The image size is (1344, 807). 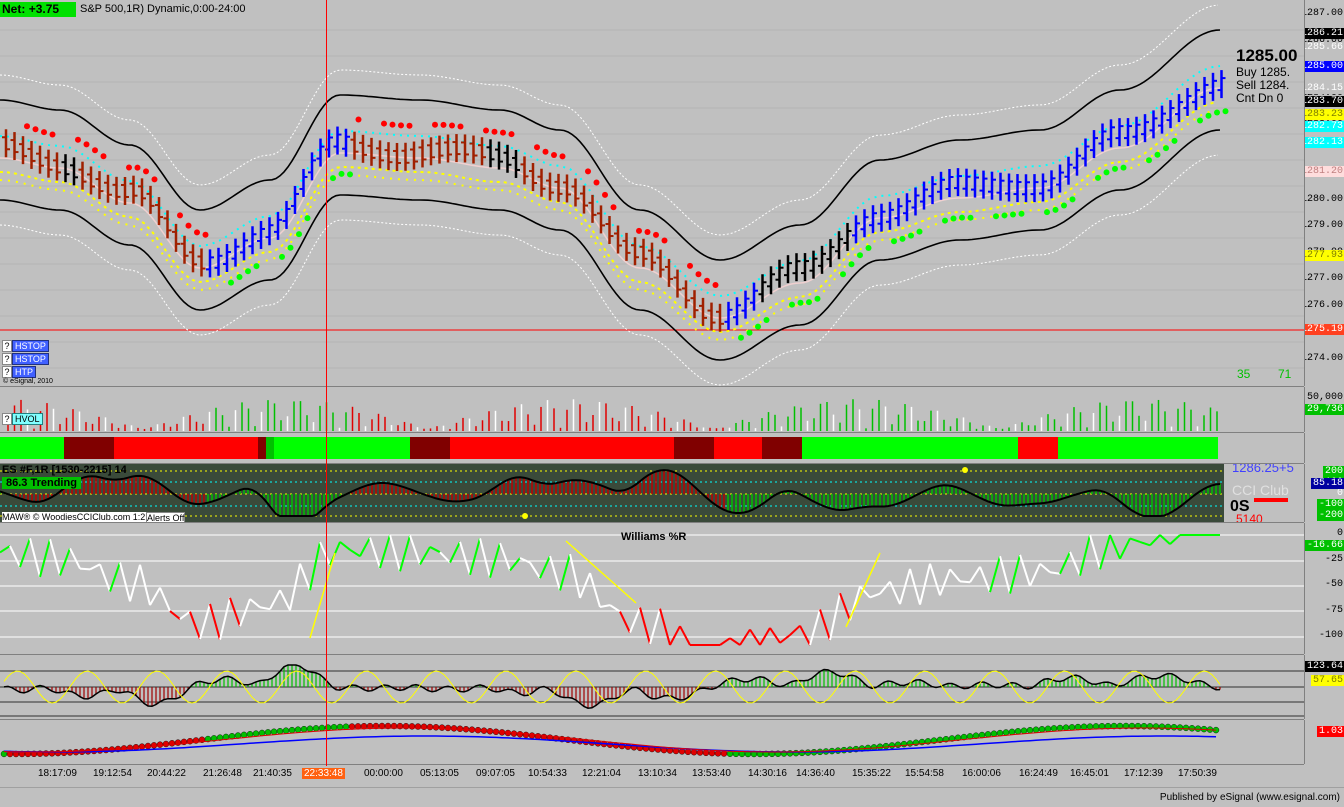 I want to click on histogram-marker-2: 57.65, so click(x=1327, y=680).